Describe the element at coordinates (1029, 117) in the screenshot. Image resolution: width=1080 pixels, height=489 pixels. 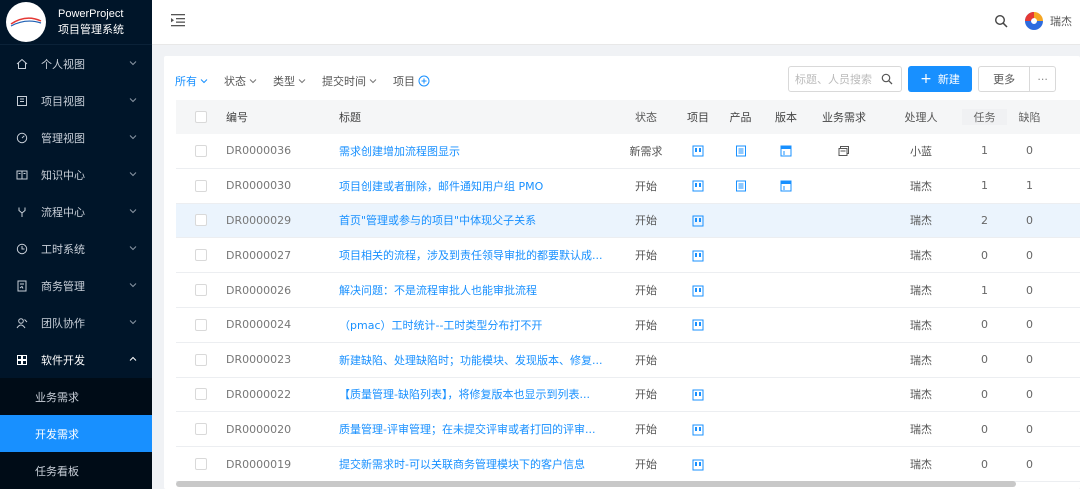
I see `col-bug-header: 缺陷` at that location.